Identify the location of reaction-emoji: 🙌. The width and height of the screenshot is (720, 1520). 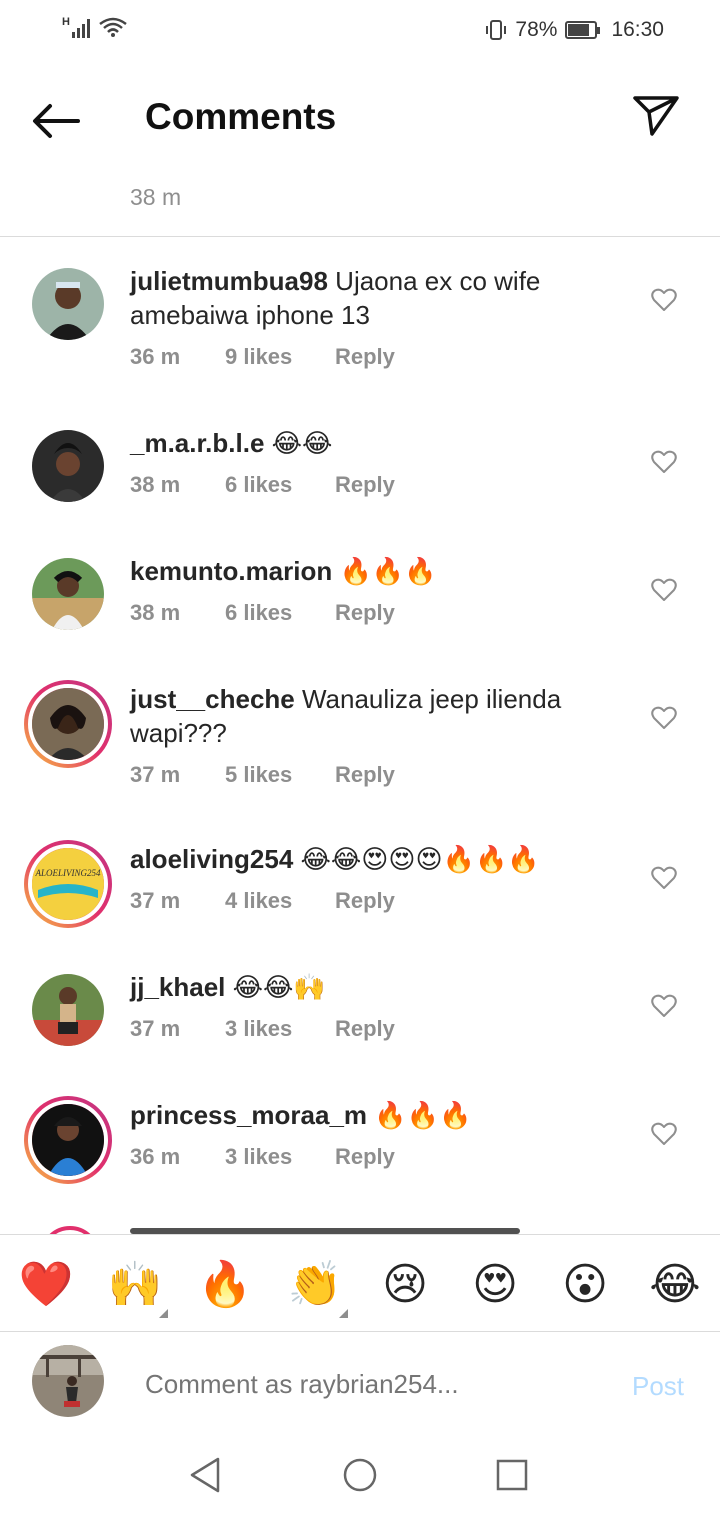
(135, 1285).